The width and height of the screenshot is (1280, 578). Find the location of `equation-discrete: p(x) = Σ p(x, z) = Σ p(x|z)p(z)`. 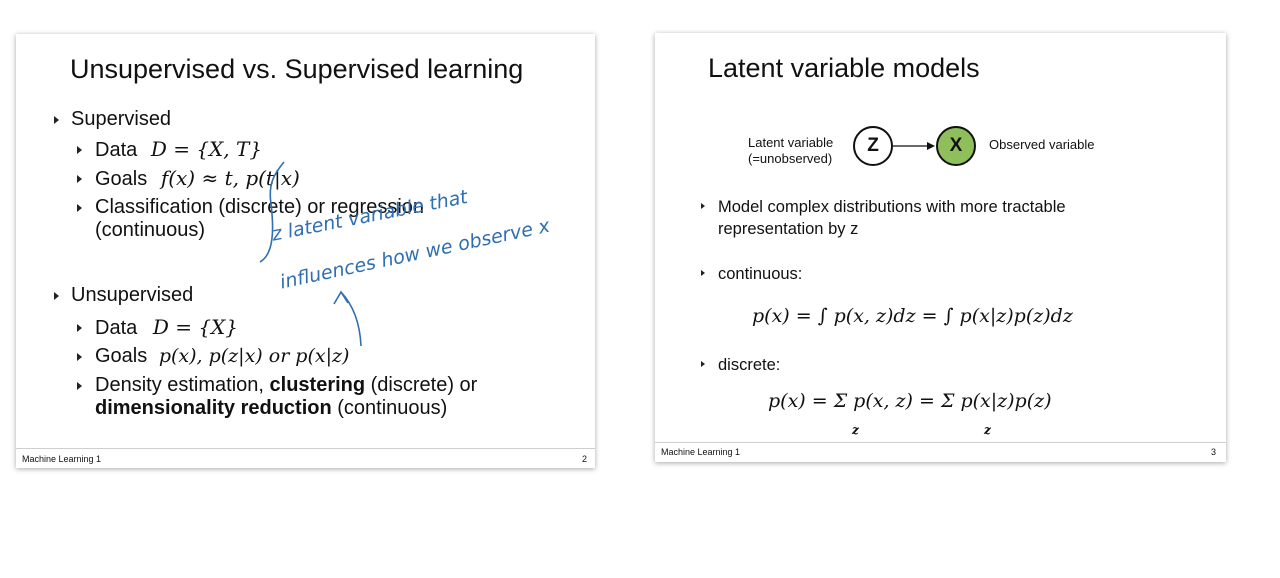

equation-discrete: p(x) = Σ p(x, z) = Σ p(x|z)p(z) is located at coordinates (910, 401).